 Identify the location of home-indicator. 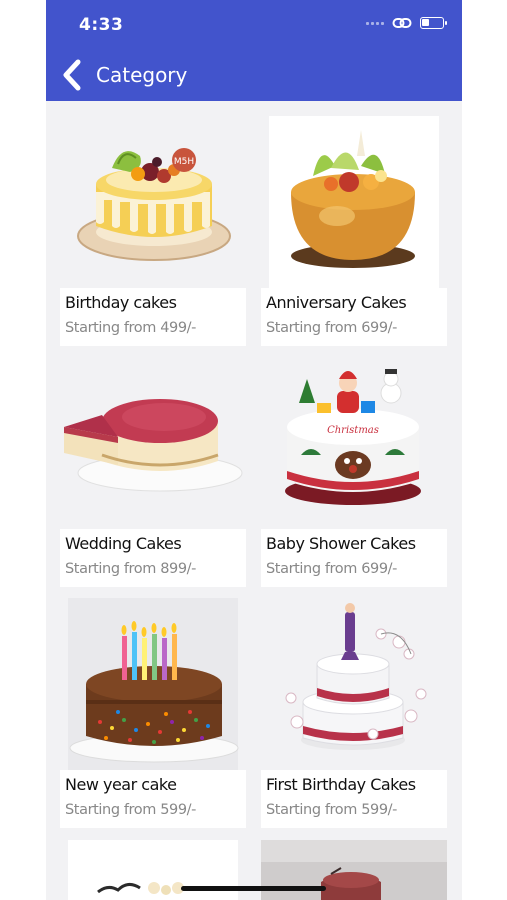
(253, 888).